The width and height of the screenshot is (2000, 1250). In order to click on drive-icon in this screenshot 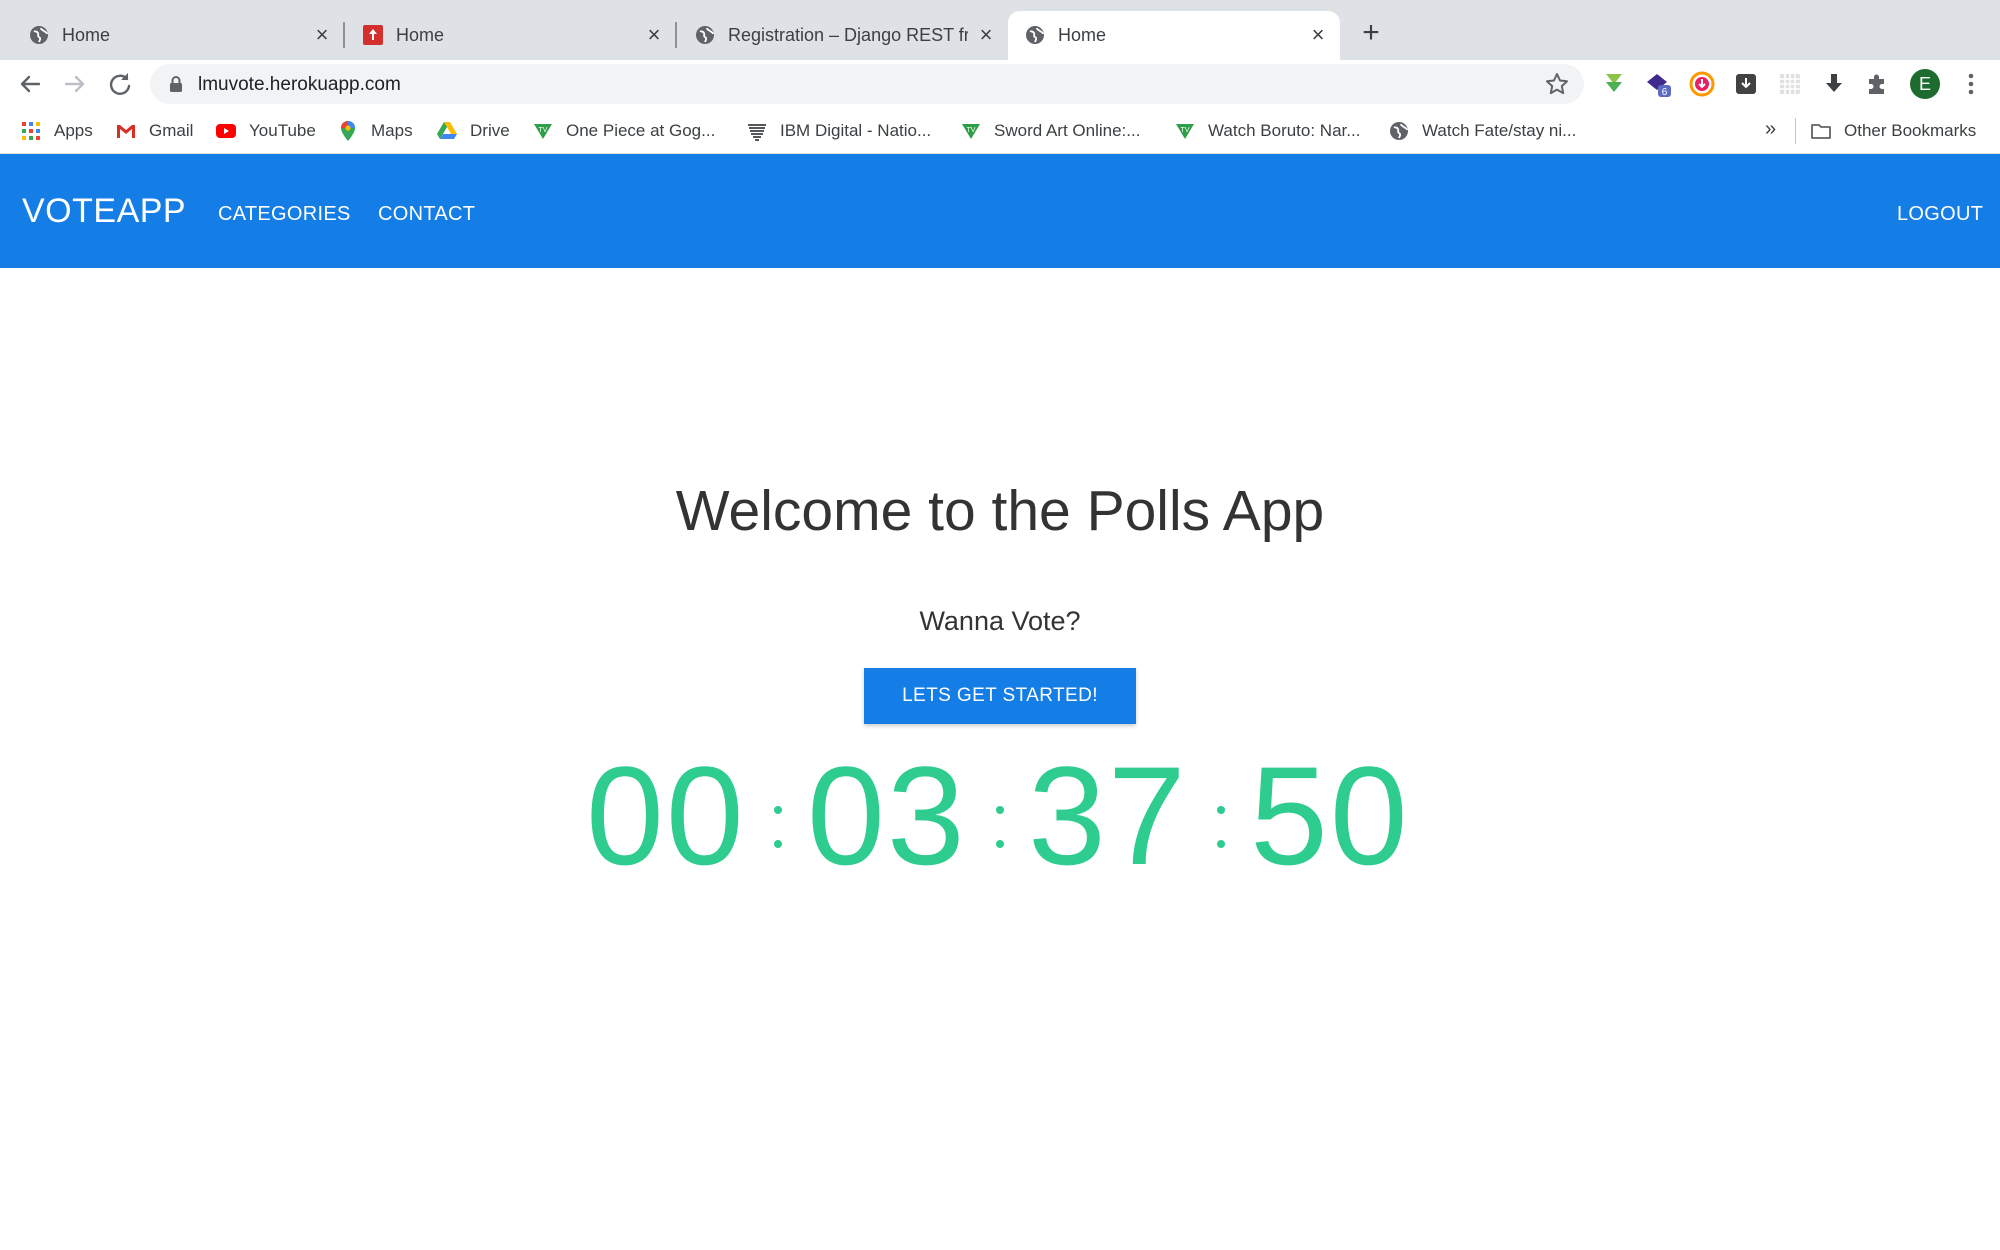, I will do `click(447, 130)`.